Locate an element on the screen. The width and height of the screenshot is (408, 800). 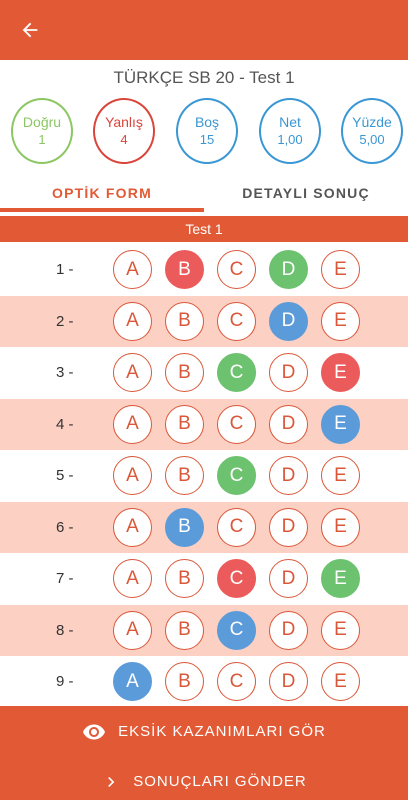
section-header: Test 1 is located at coordinates (204, 229).